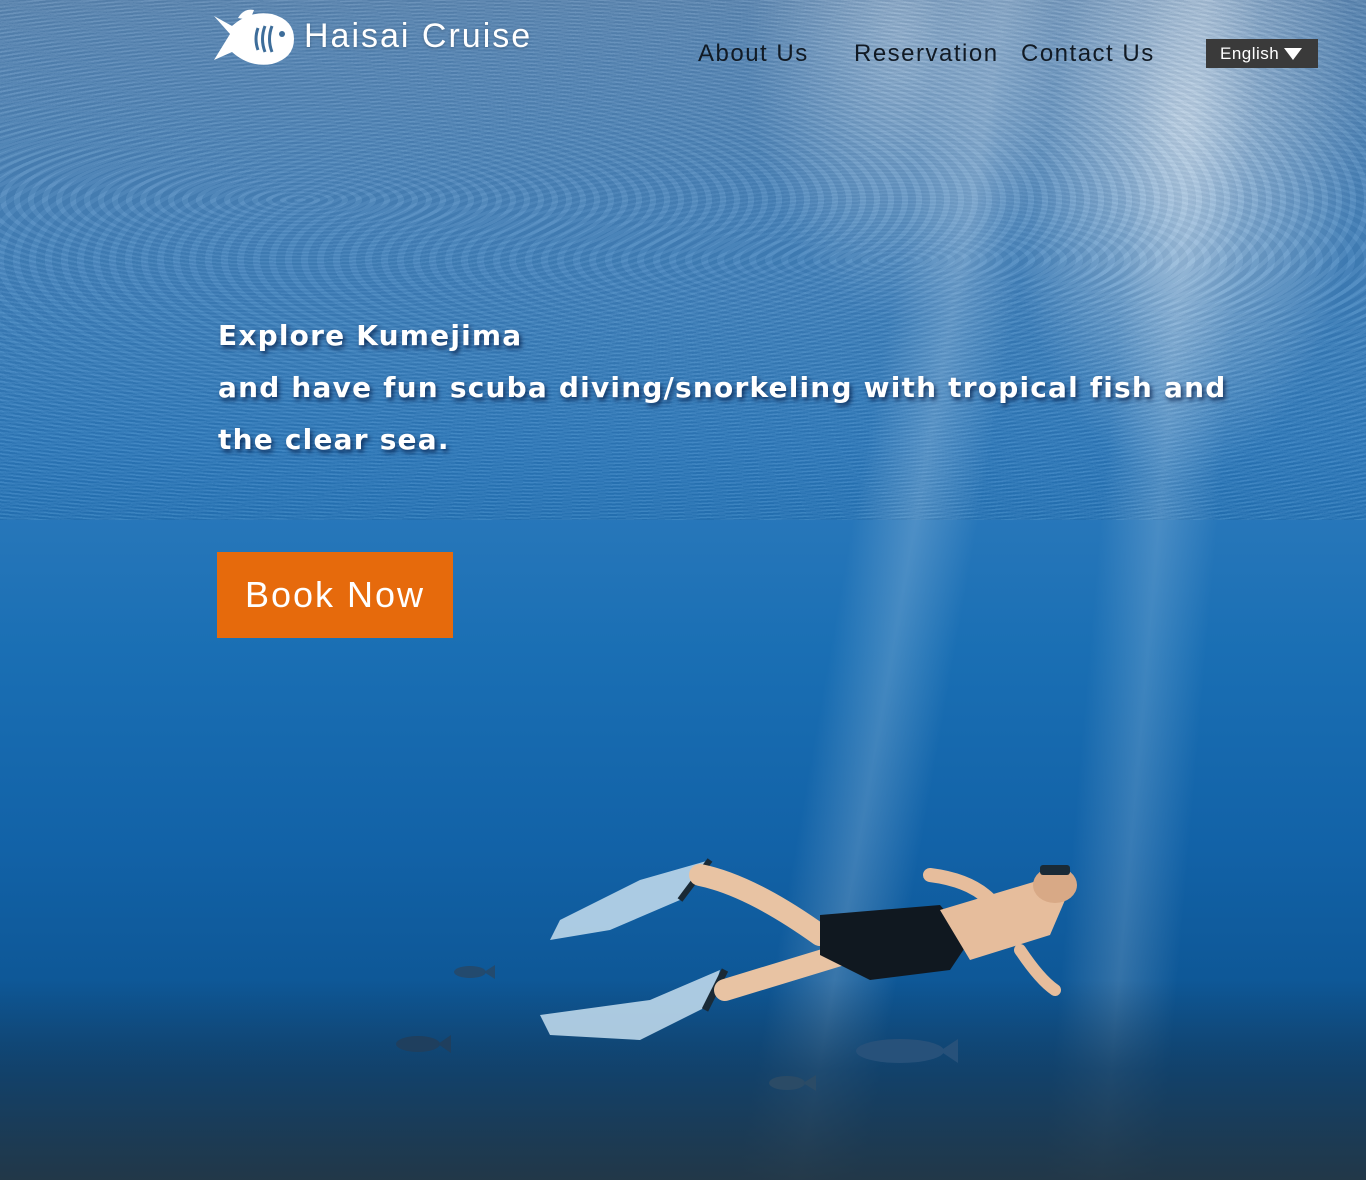 Image resolution: width=1366 pixels, height=1180 pixels. Describe the element at coordinates (418, 35) in the screenshot. I see `brand-name: Haisai Cruise` at that location.